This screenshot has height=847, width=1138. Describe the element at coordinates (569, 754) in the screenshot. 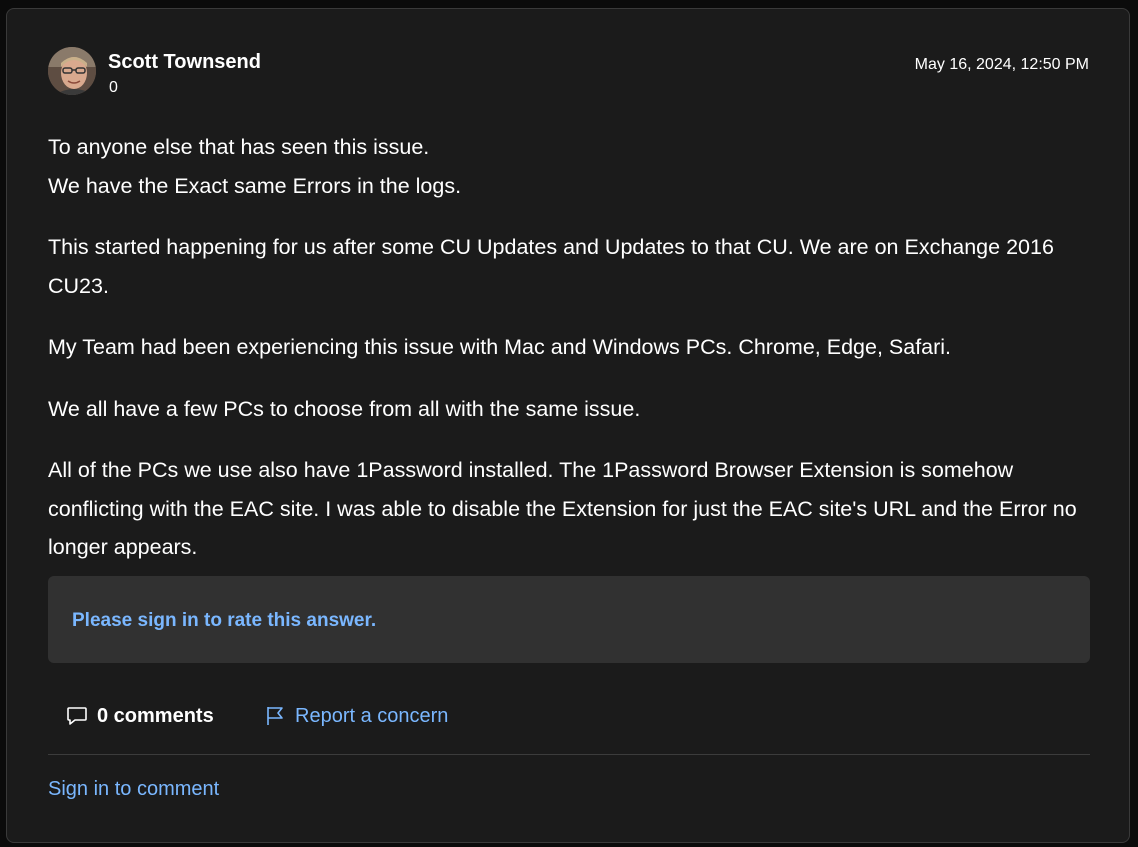

I see `divider` at that location.